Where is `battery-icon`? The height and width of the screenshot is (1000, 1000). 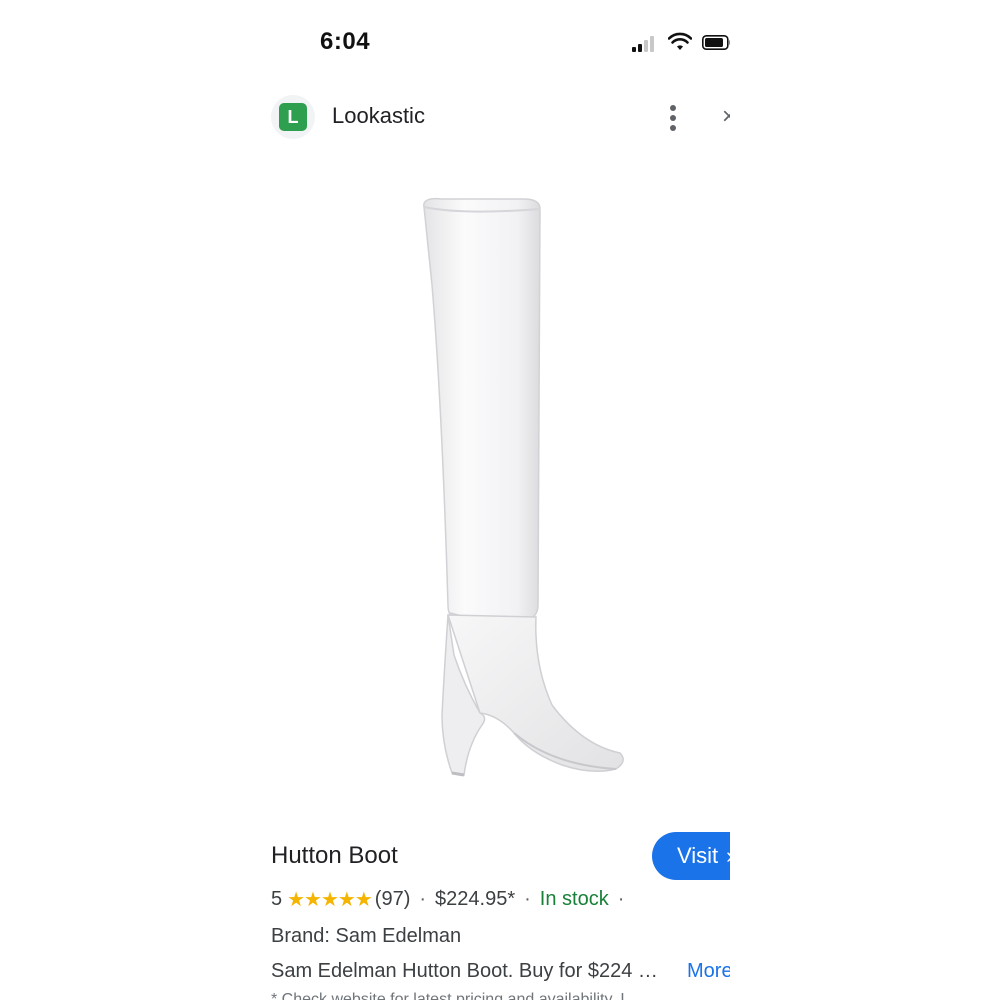 battery-icon is located at coordinates (716, 42).